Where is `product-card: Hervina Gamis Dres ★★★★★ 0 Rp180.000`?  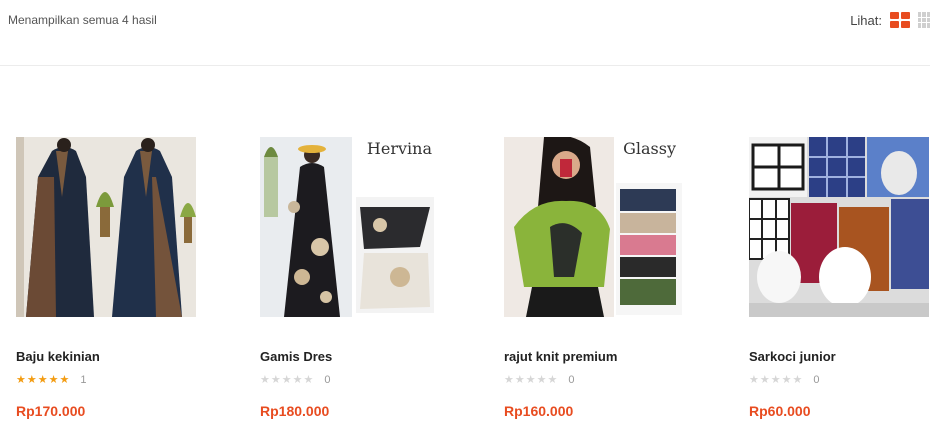
product-card: Hervina Gamis Dres ★★★★★ 0 Rp180.000 is located at coordinates (351, 278).